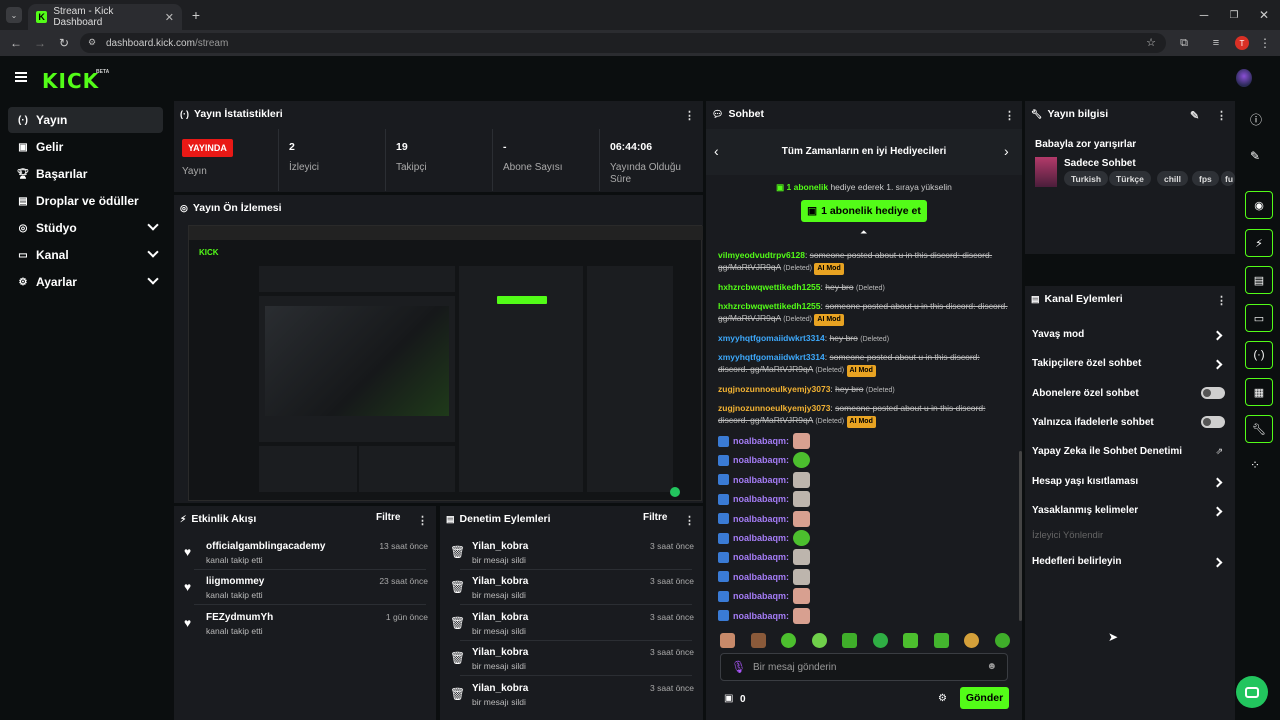 The height and width of the screenshot is (720, 1280). What do you see at coordinates (196, 15) in the screenshot?
I see `new-tab-icon: +` at bounding box center [196, 15].